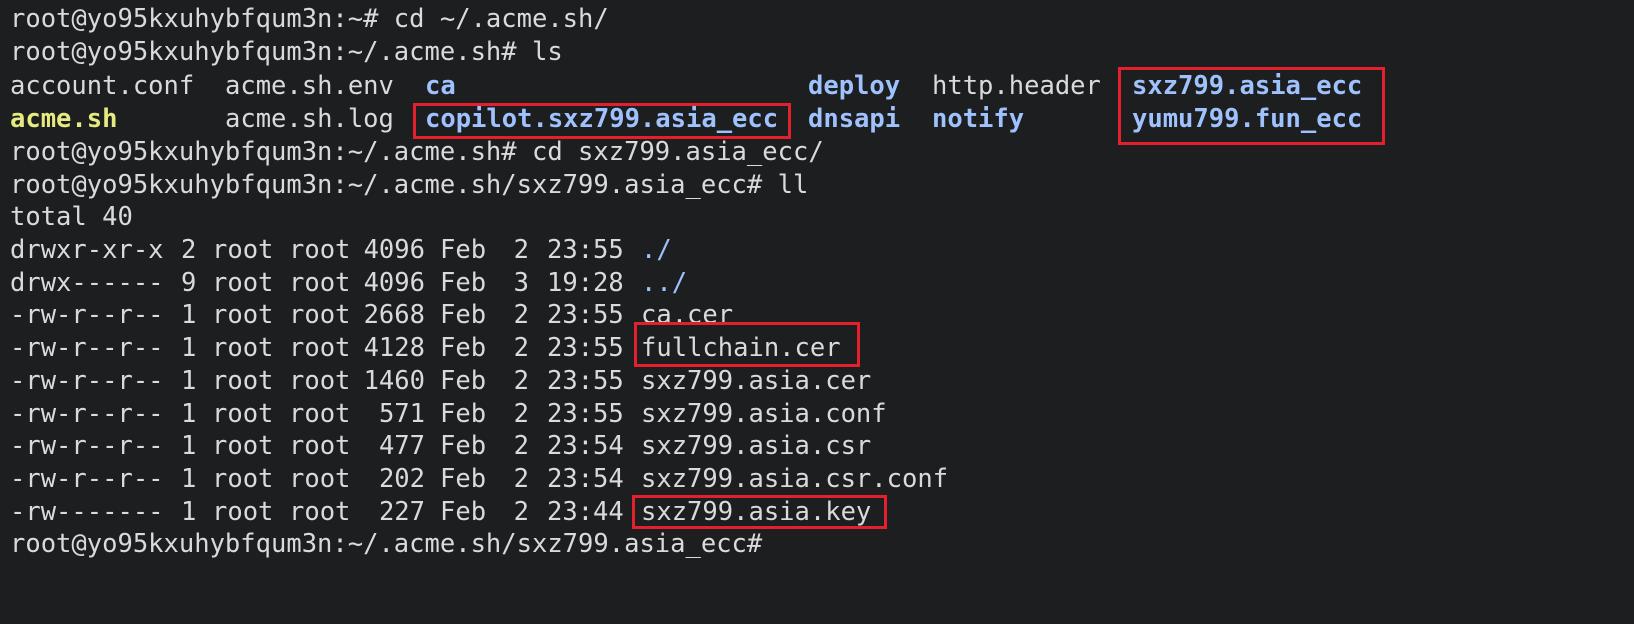  I want to click on highlight-box-key, so click(759, 512).